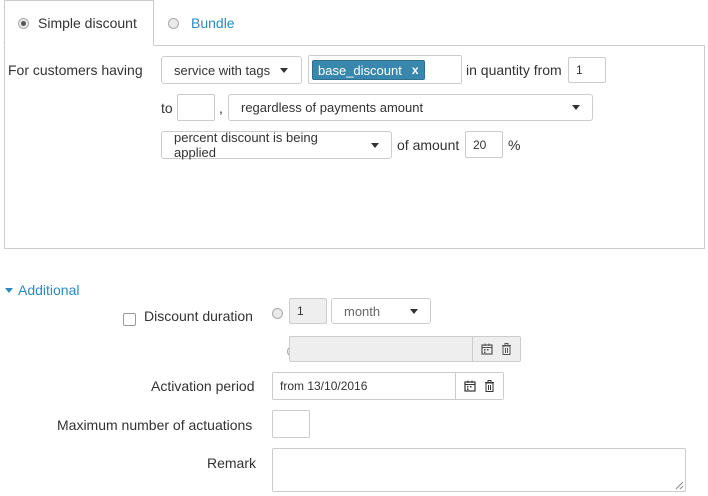 The height and width of the screenshot is (496, 708). I want to click on amount-input: 20, so click(484, 144).